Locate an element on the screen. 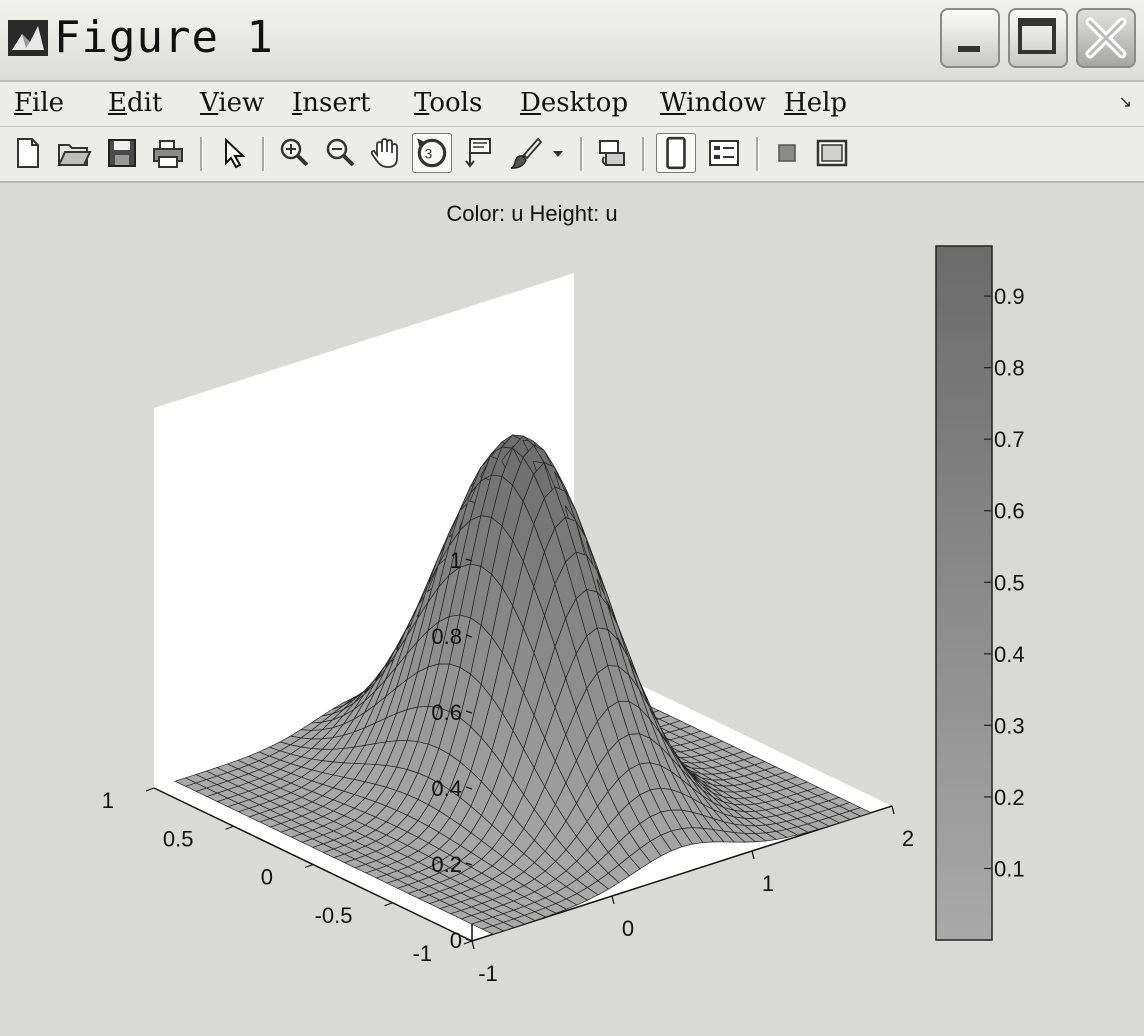 The image size is (1144, 1036). menu-view: View is located at coordinates (232, 103).